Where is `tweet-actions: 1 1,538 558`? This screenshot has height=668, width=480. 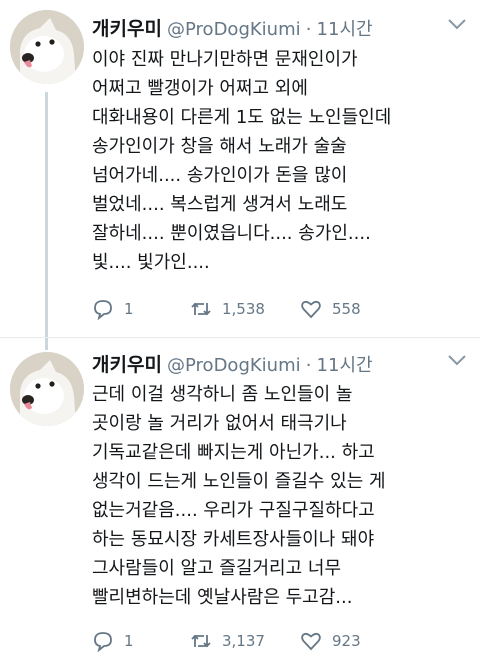 tweet-actions: 1 1,538 558 is located at coordinates (282, 309).